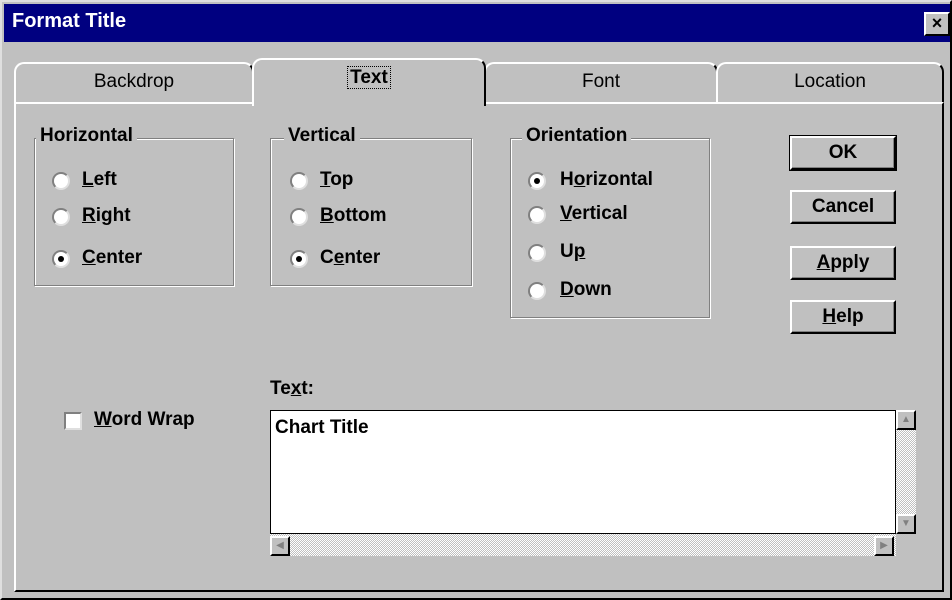 Image resolution: width=952 pixels, height=600 pixels. Describe the element at coordinates (586, 289) in the screenshot. I see `radio-orientation-down-label: Down` at that location.